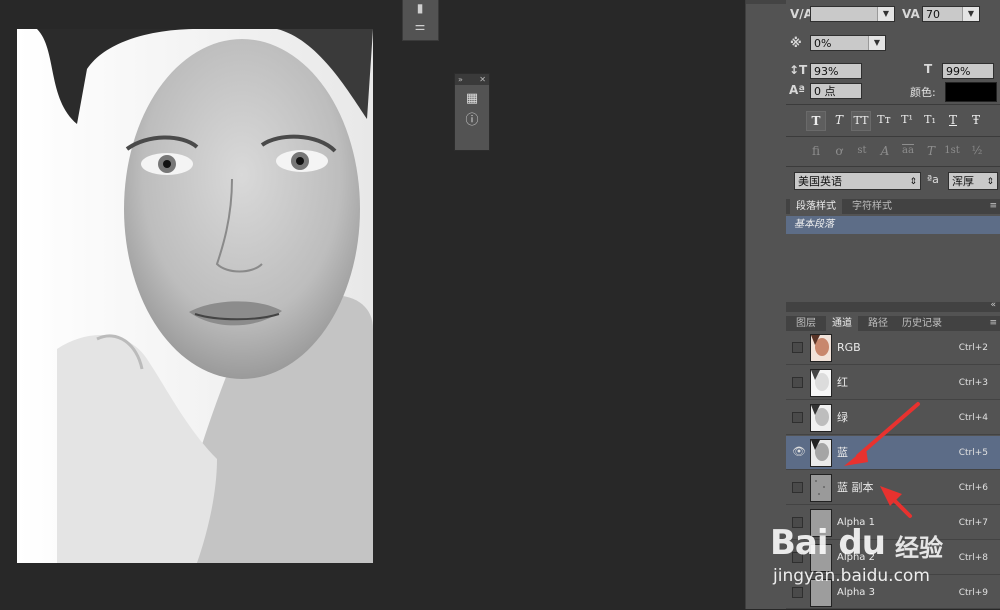  Describe the element at coordinates (923, 92) in the screenshot. I see `color-label: 颜色:` at that location.